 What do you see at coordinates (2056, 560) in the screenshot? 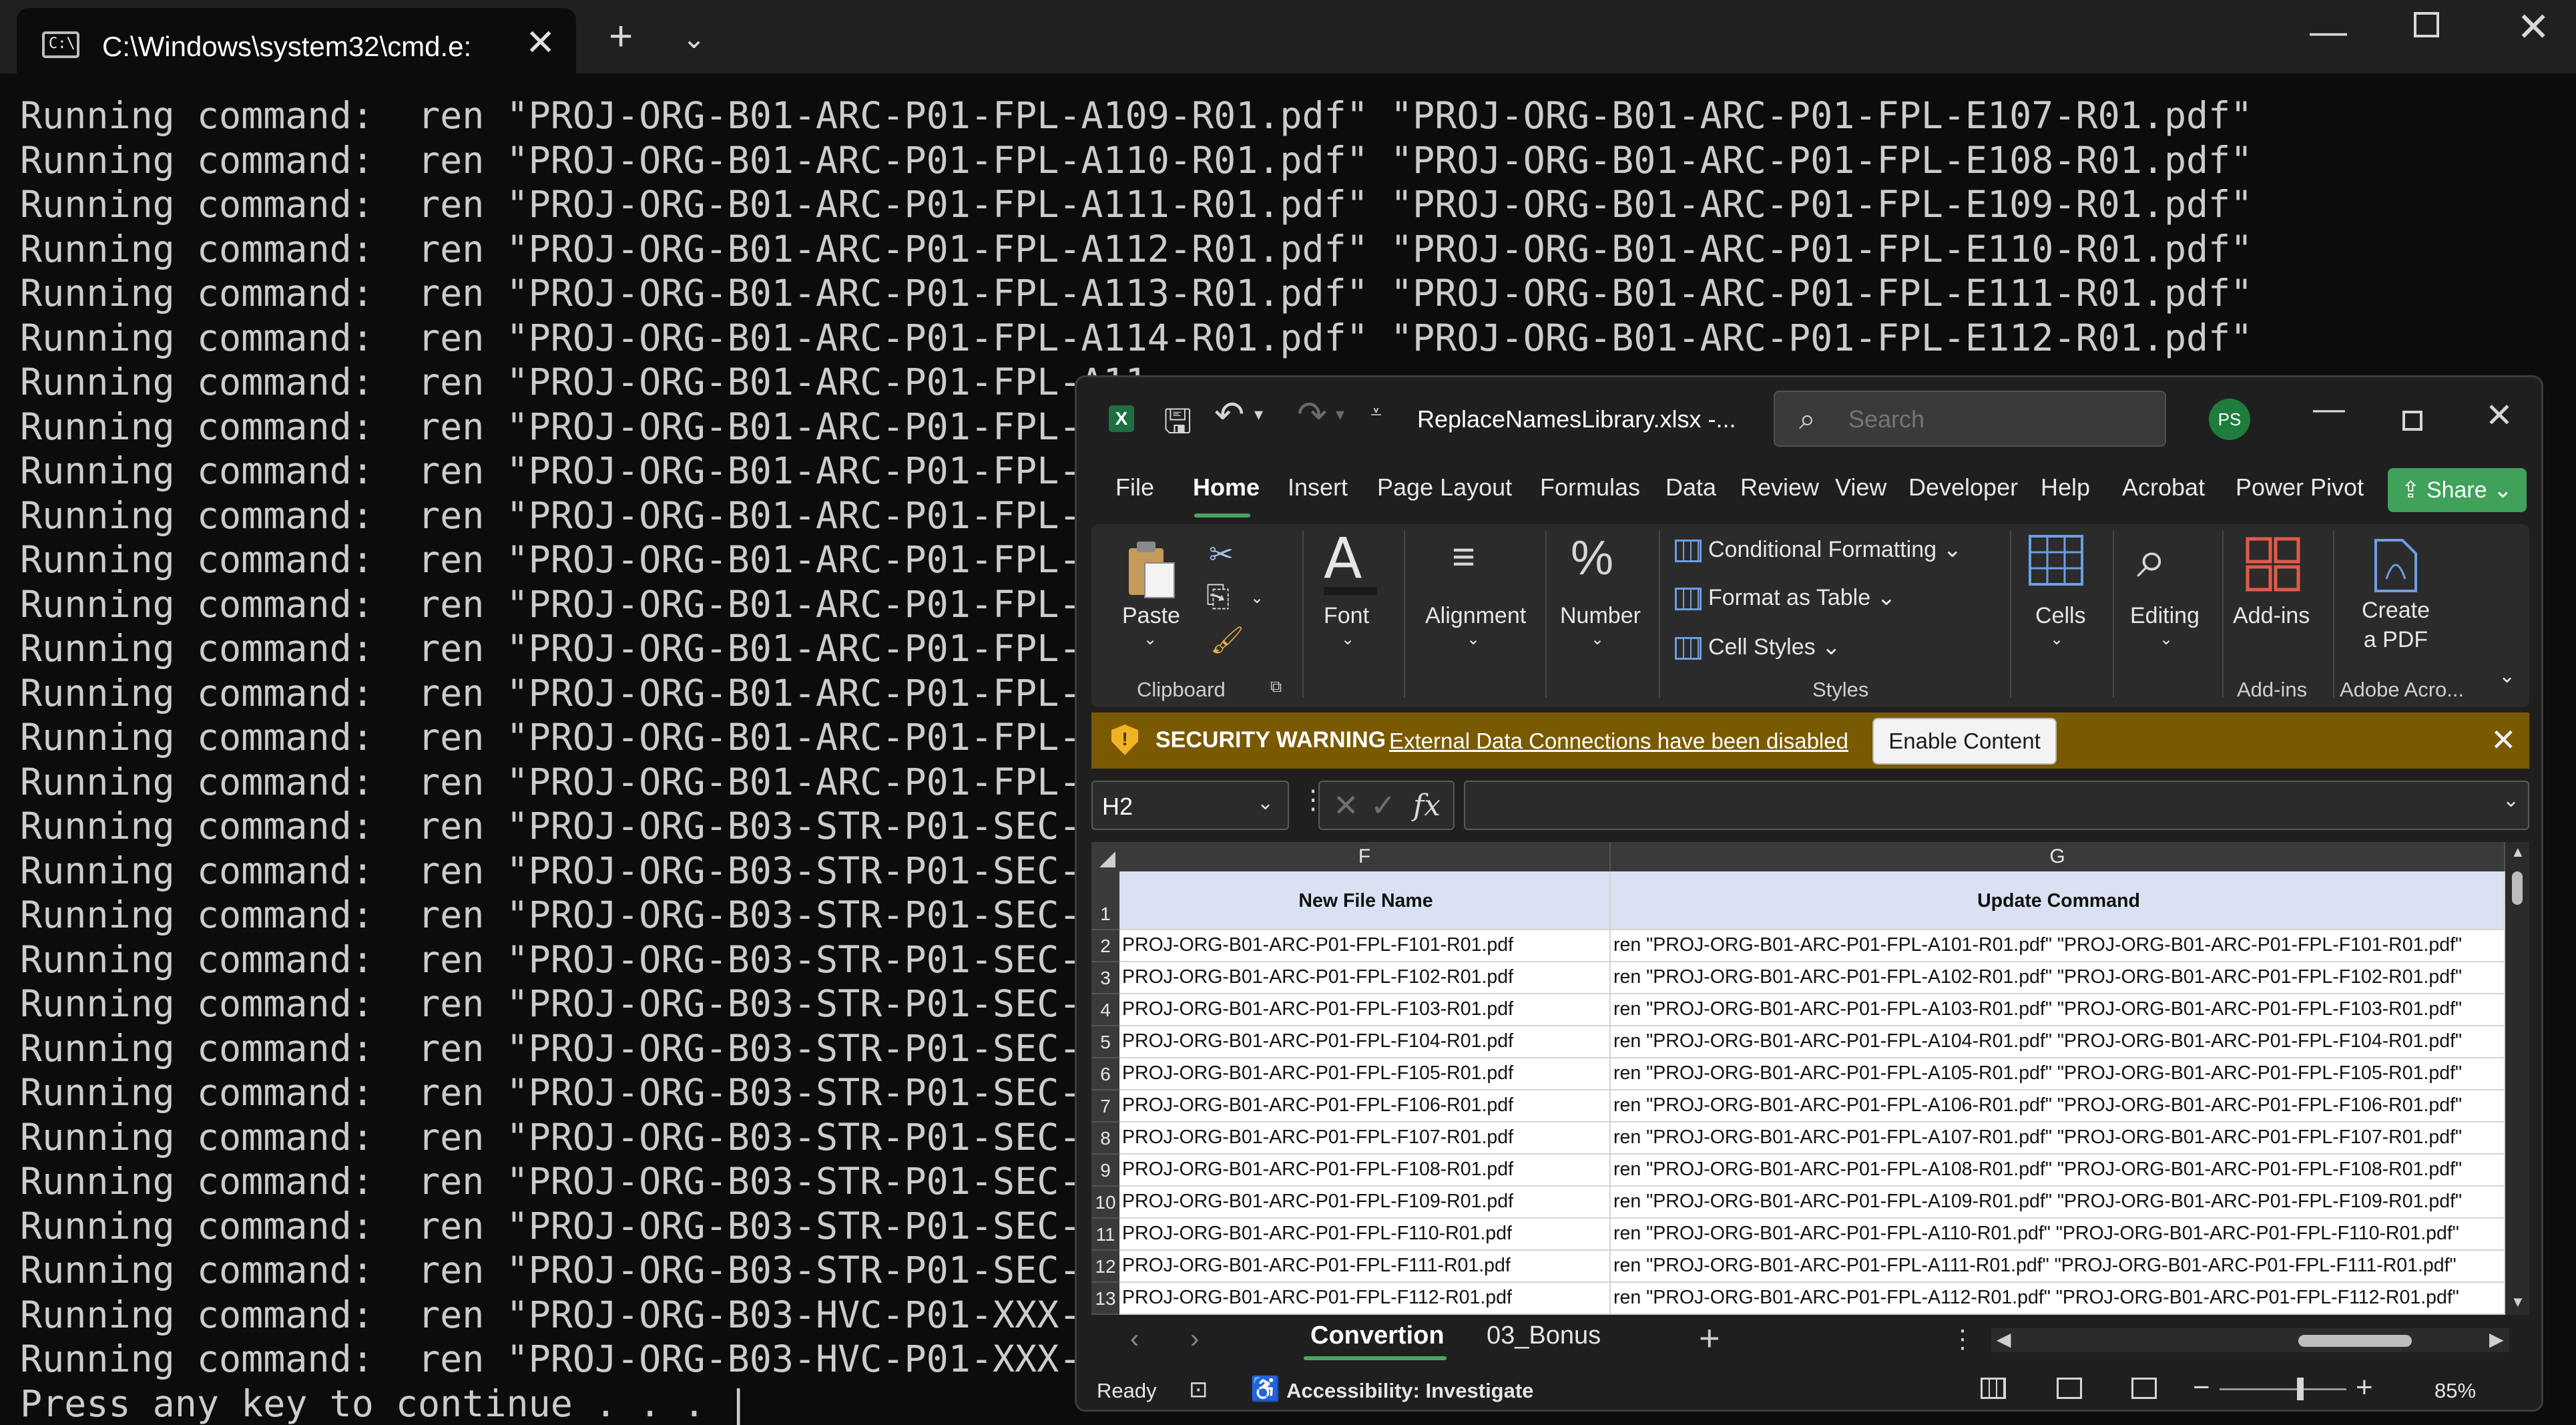
I see `cells-icon` at bounding box center [2056, 560].